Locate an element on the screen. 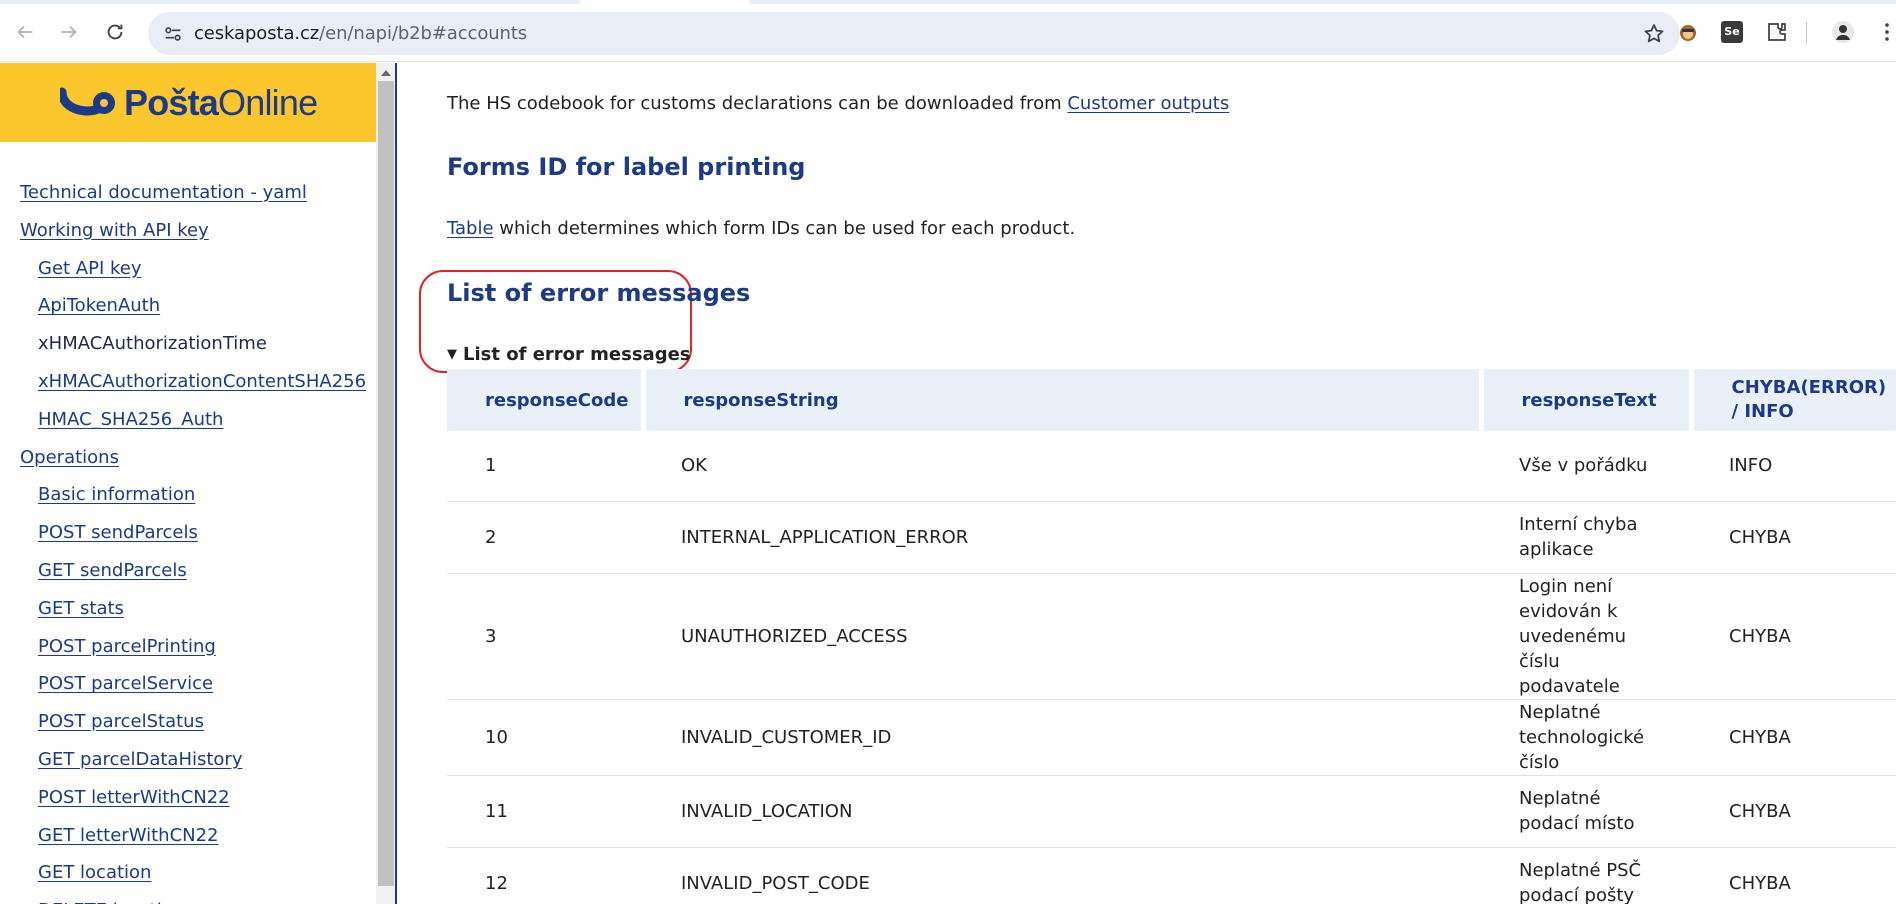 This screenshot has width=1896, height=904. sidebar-item-post-parcelstatus: POST parcelStatus is located at coordinates (188, 728).